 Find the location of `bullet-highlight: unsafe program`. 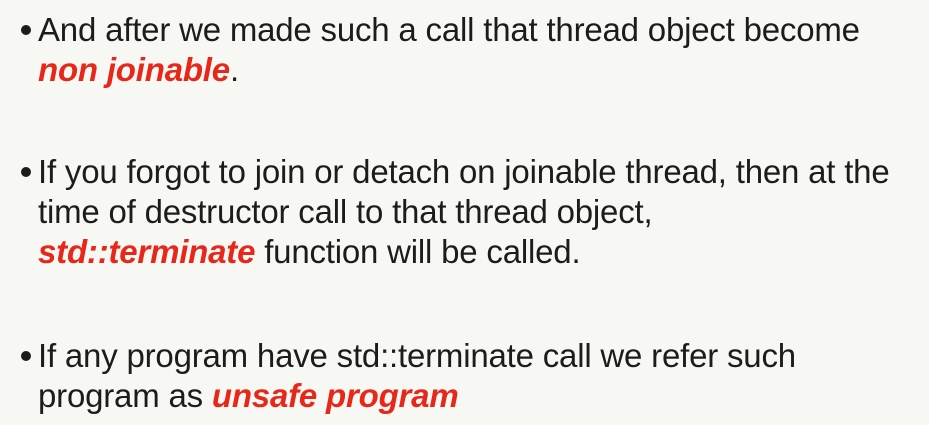

bullet-highlight: unsafe program is located at coordinates (335, 395).